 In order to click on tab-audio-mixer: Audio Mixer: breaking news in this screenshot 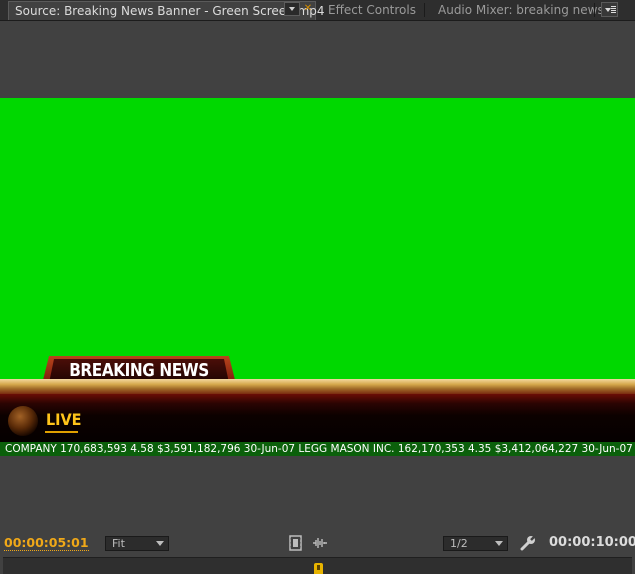, I will do `click(521, 10)`.